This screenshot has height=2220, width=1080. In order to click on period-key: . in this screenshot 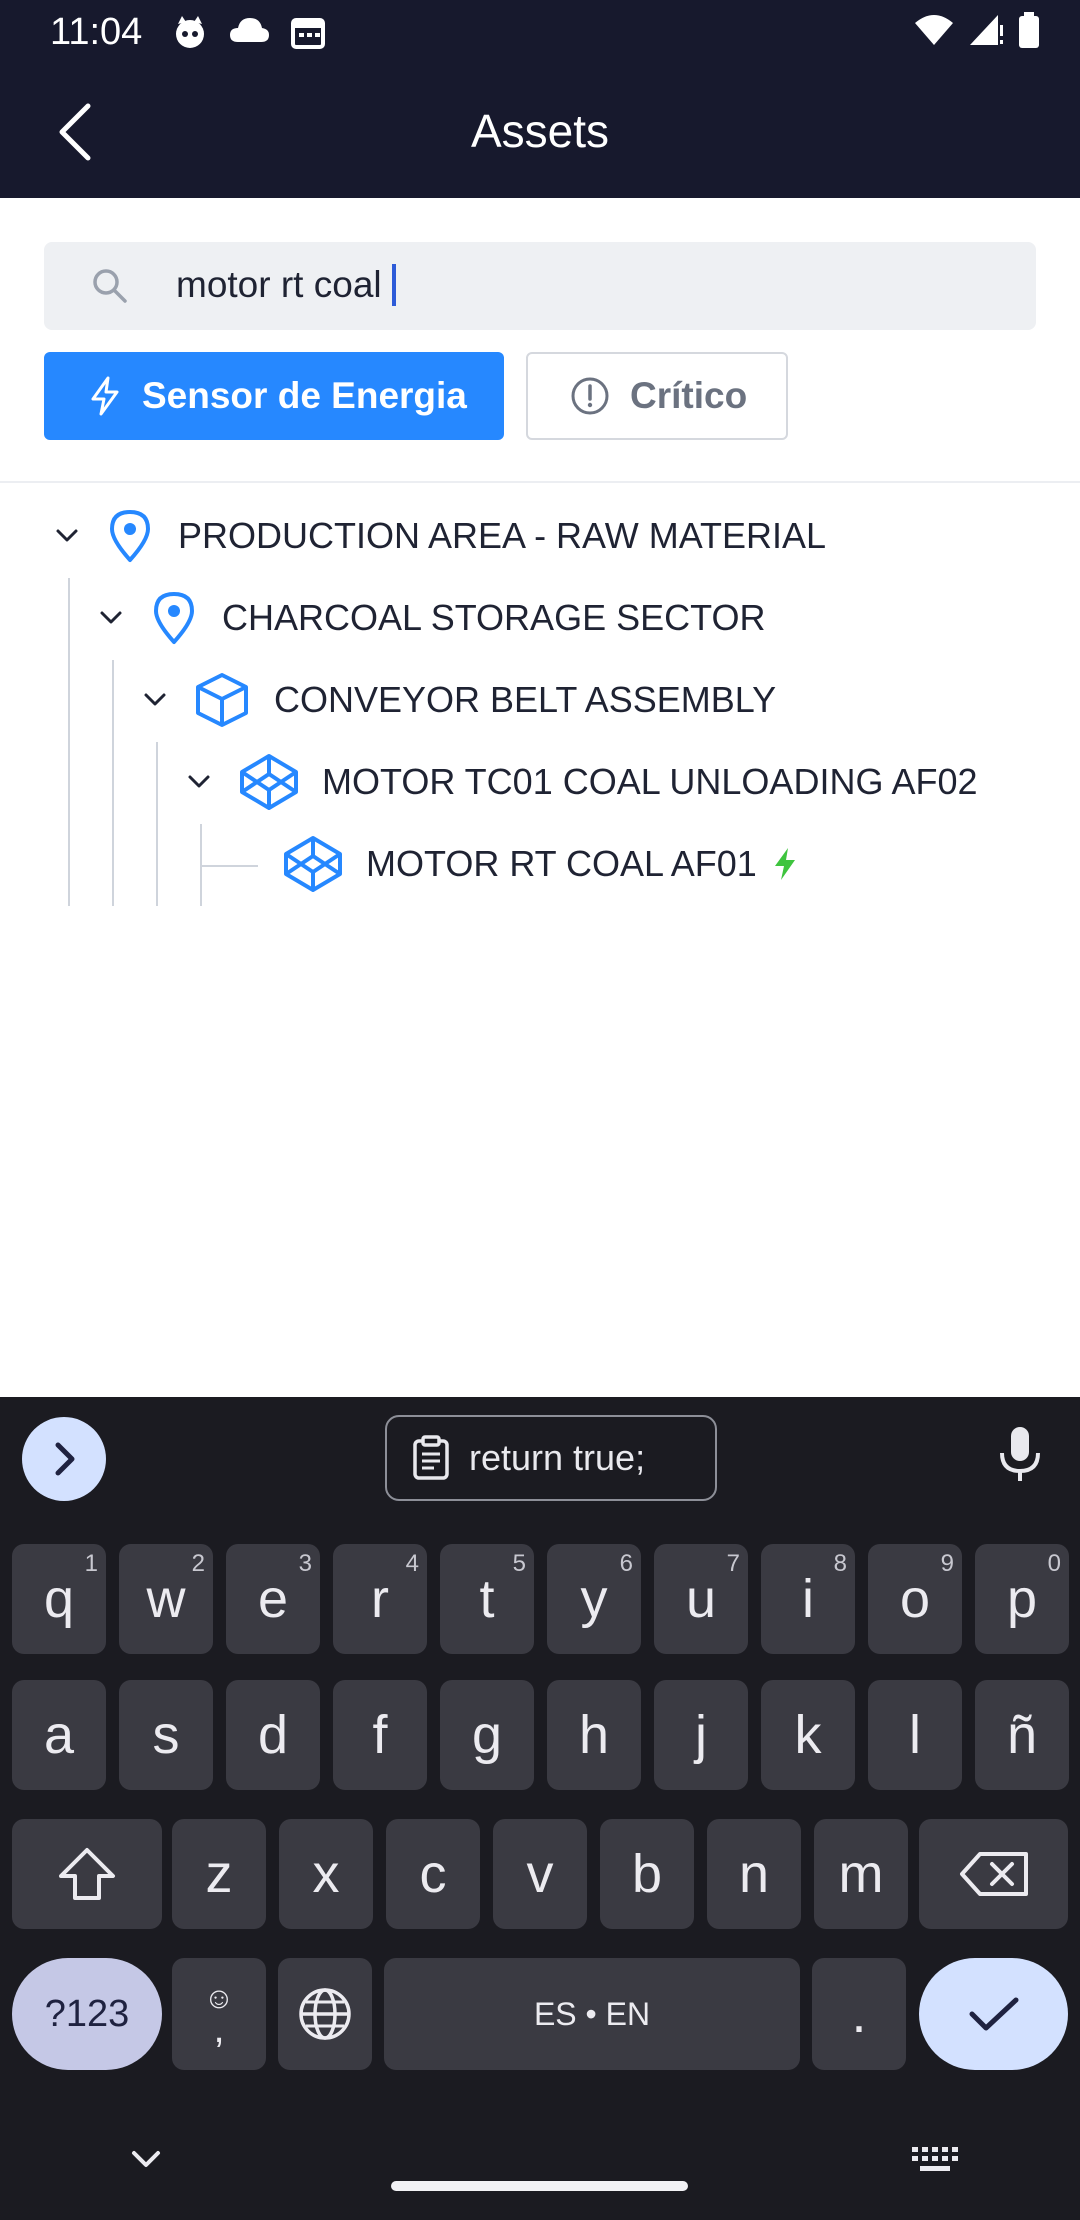, I will do `click(859, 2014)`.